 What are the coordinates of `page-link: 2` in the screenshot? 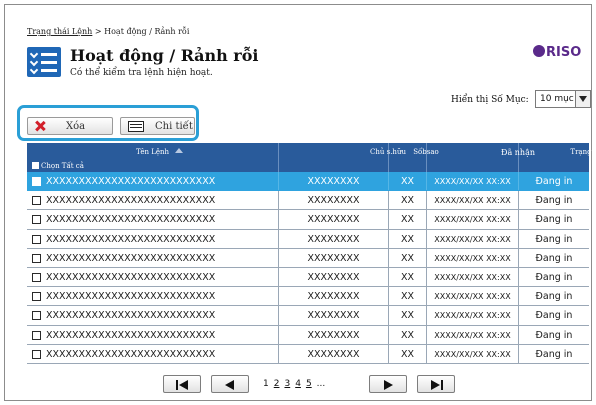 It's located at (277, 384).